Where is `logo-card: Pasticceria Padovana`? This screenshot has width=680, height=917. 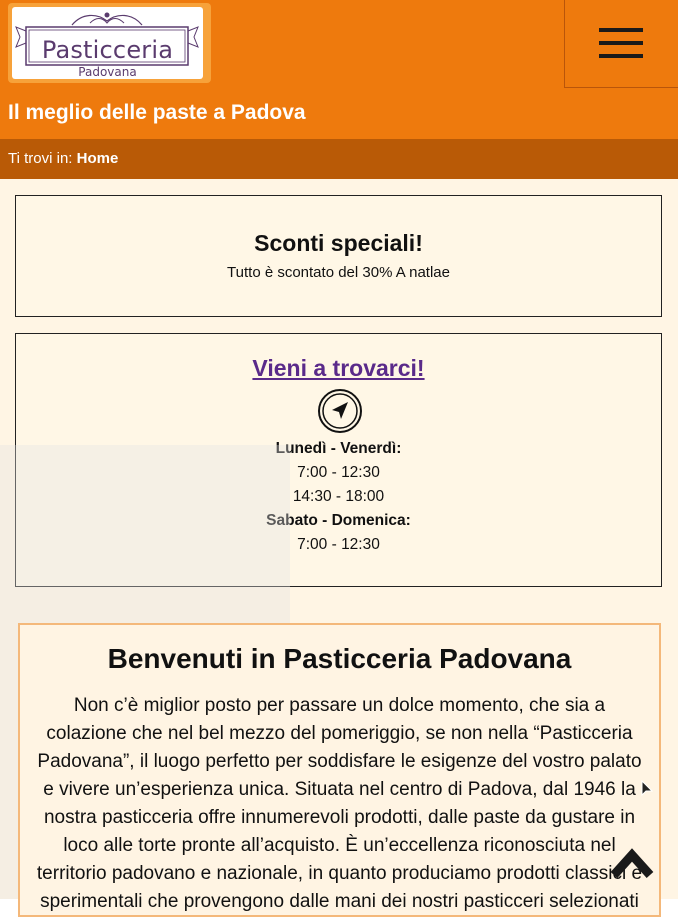 logo-card: Pasticceria Padovana is located at coordinates (107, 43).